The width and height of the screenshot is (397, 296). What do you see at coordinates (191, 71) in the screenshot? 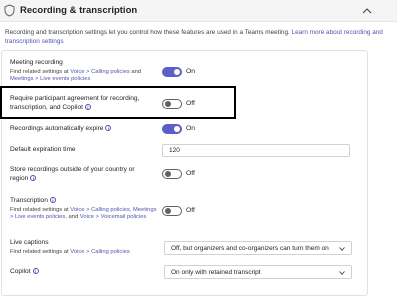
I see `meeting-recording-state: On` at bounding box center [191, 71].